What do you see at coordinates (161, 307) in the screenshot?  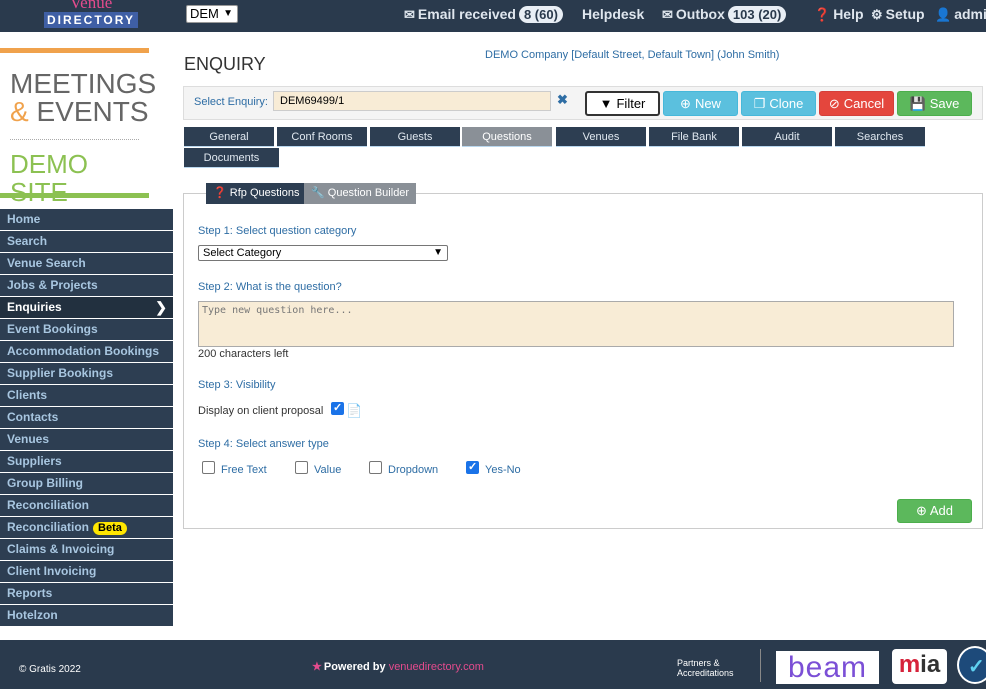 I see `chevron-right-icon: ❯` at bounding box center [161, 307].